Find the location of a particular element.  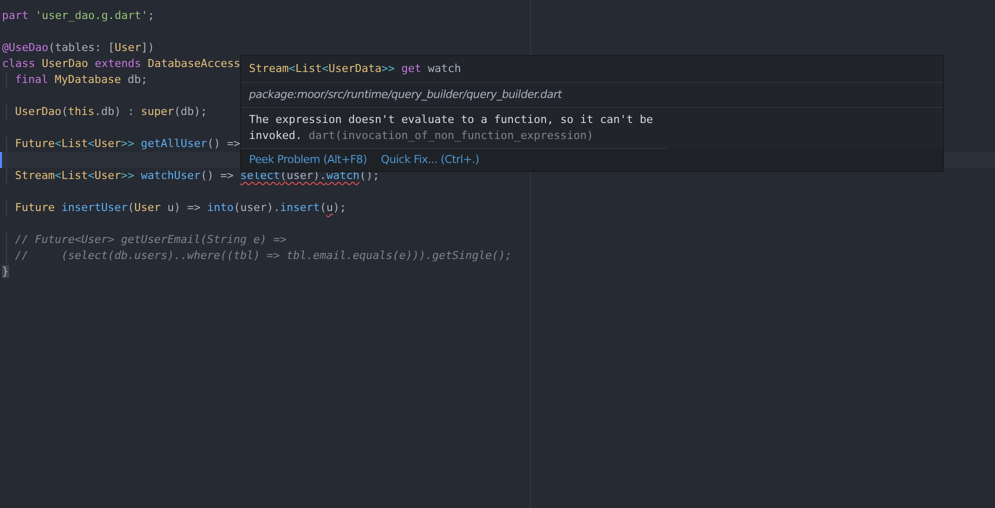

code-line: class UserDao extends DatabaseAccess is located at coordinates (121, 64).